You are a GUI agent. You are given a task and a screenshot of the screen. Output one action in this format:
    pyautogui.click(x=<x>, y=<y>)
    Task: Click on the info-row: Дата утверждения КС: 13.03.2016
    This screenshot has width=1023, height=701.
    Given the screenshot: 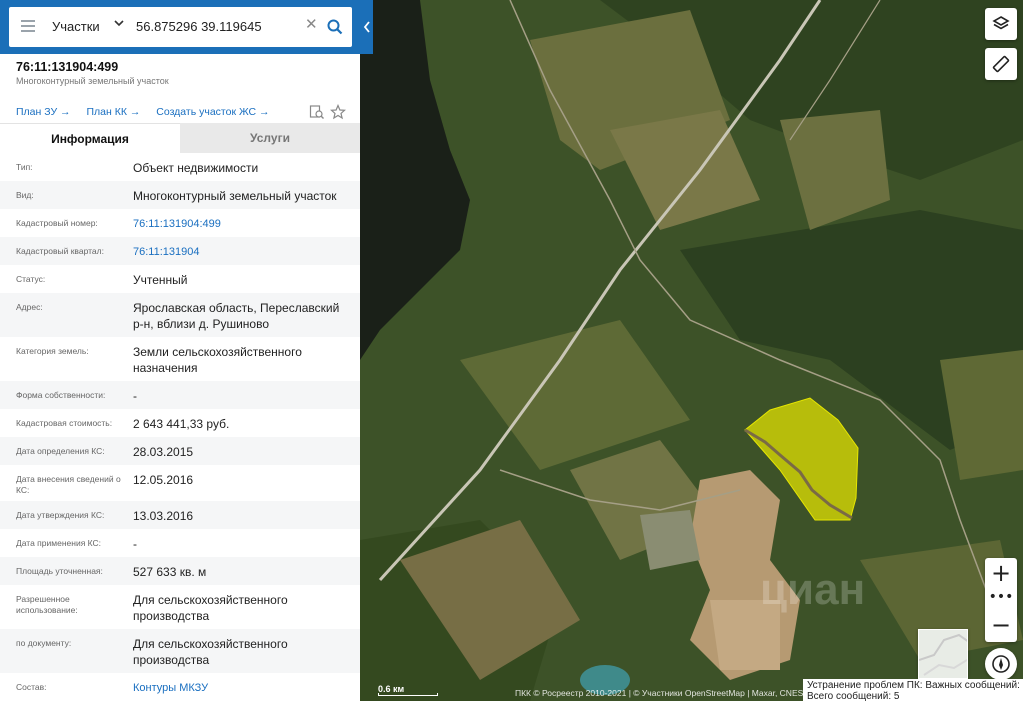 What is the action you would take?
    pyautogui.click(x=180, y=515)
    